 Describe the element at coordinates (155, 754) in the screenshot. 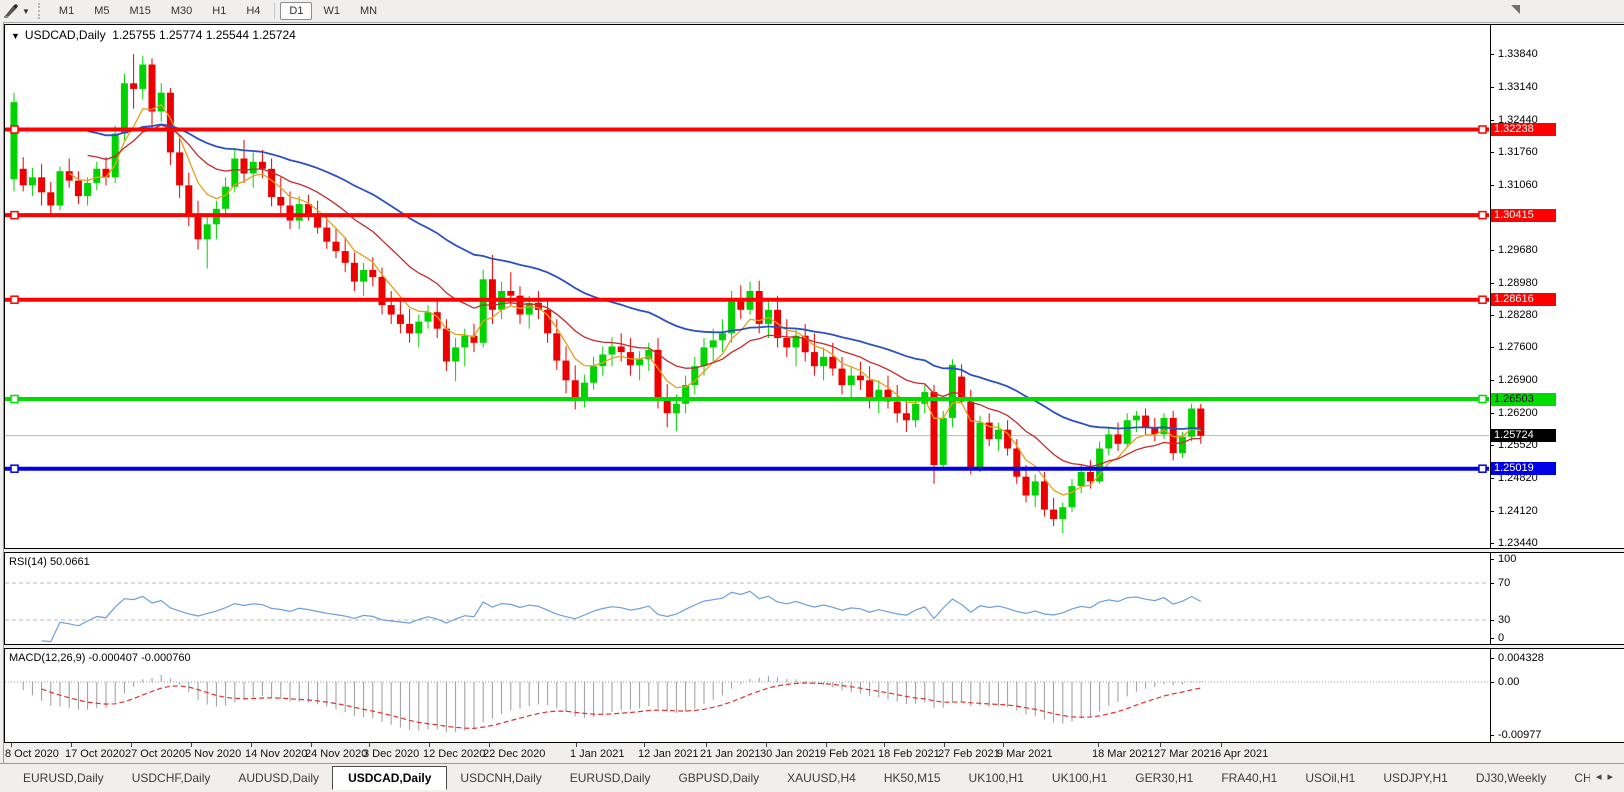

I see `date-label: 27 Oct 2020` at that location.